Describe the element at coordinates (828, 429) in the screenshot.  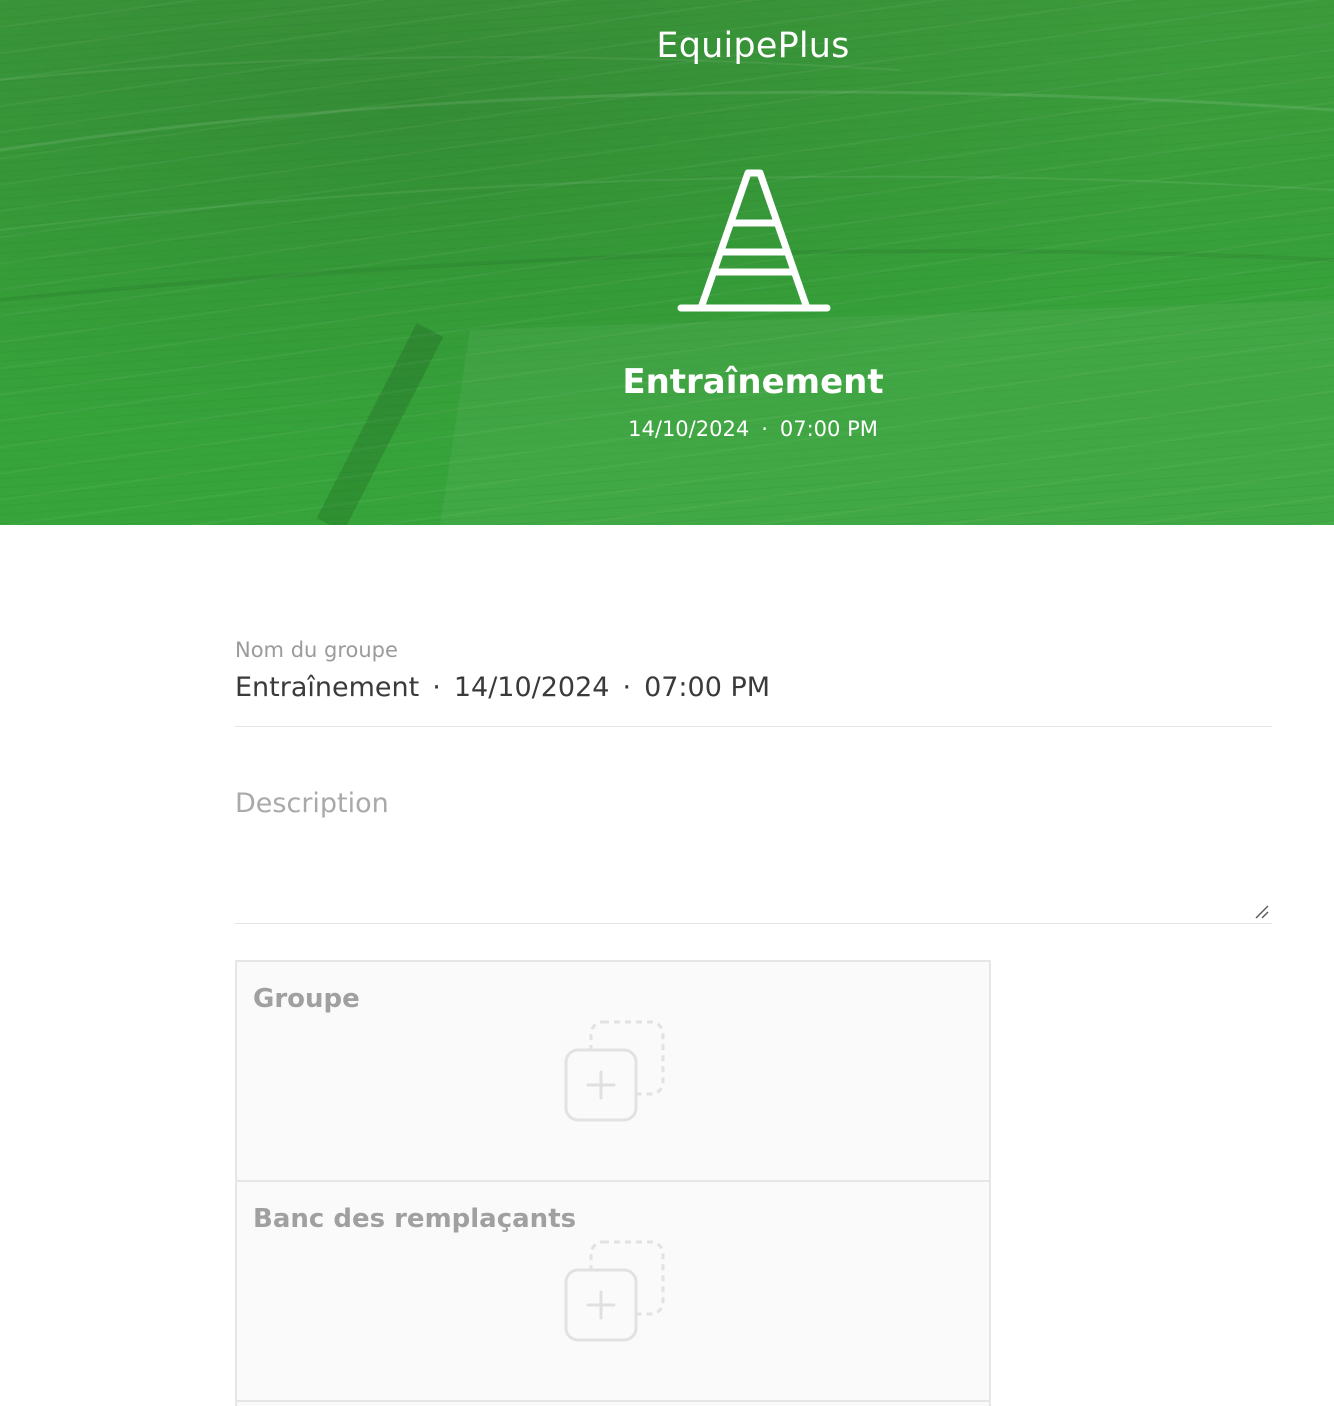
I see `event-time: 07:00 PM` at that location.